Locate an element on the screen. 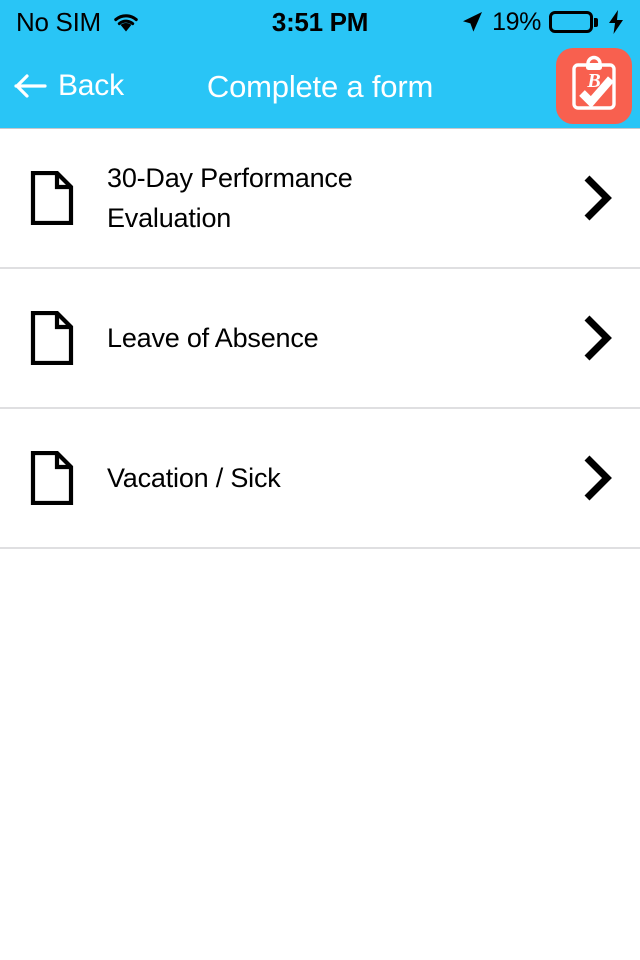  clipboard-check-icon: B is located at coordinates (594, 86).